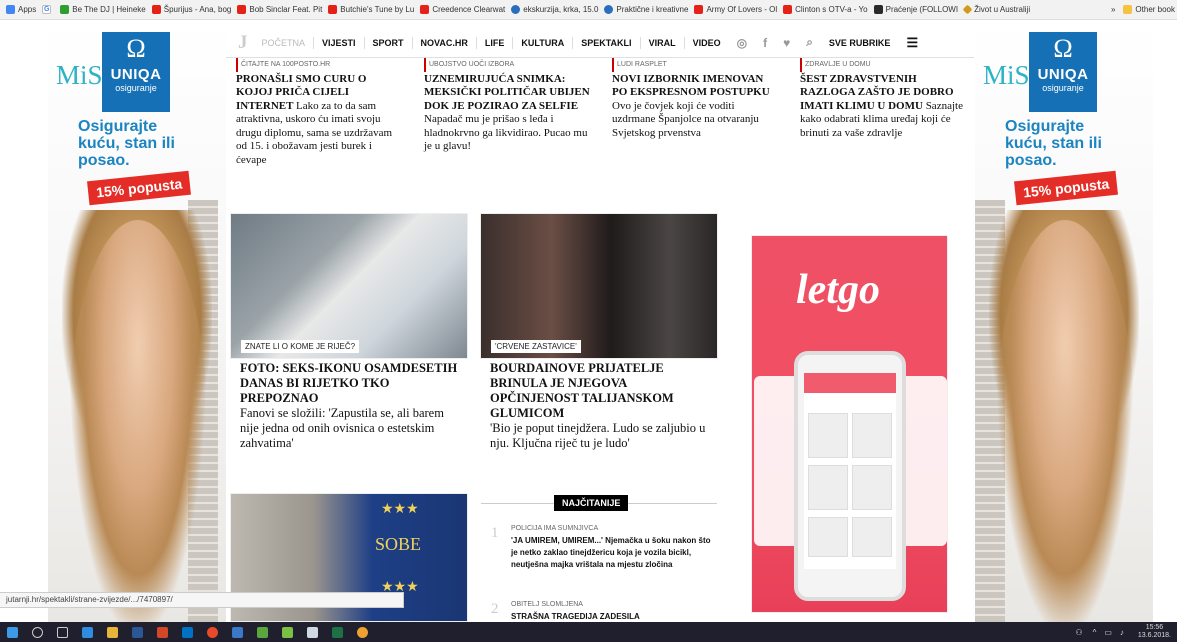  Describe the element at coordinates (444, 43) in the screenshot. I see `nav-item-novac: NOVAC.HR` at that location.